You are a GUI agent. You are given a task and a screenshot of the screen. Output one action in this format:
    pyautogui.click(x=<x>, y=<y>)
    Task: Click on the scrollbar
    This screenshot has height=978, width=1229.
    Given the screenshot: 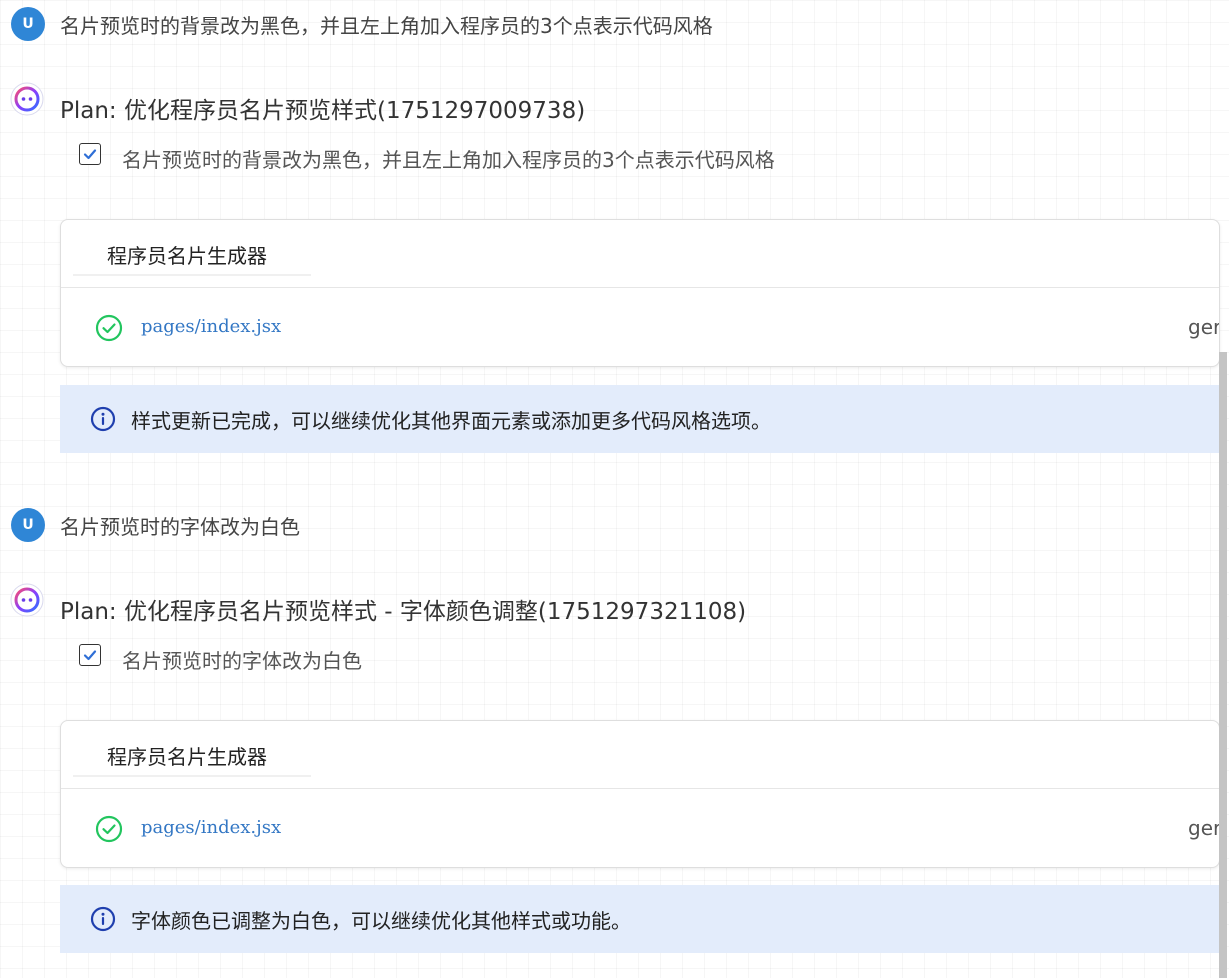 What is the action you would take?
    pyautogui.click(x=1223, y=489)
    